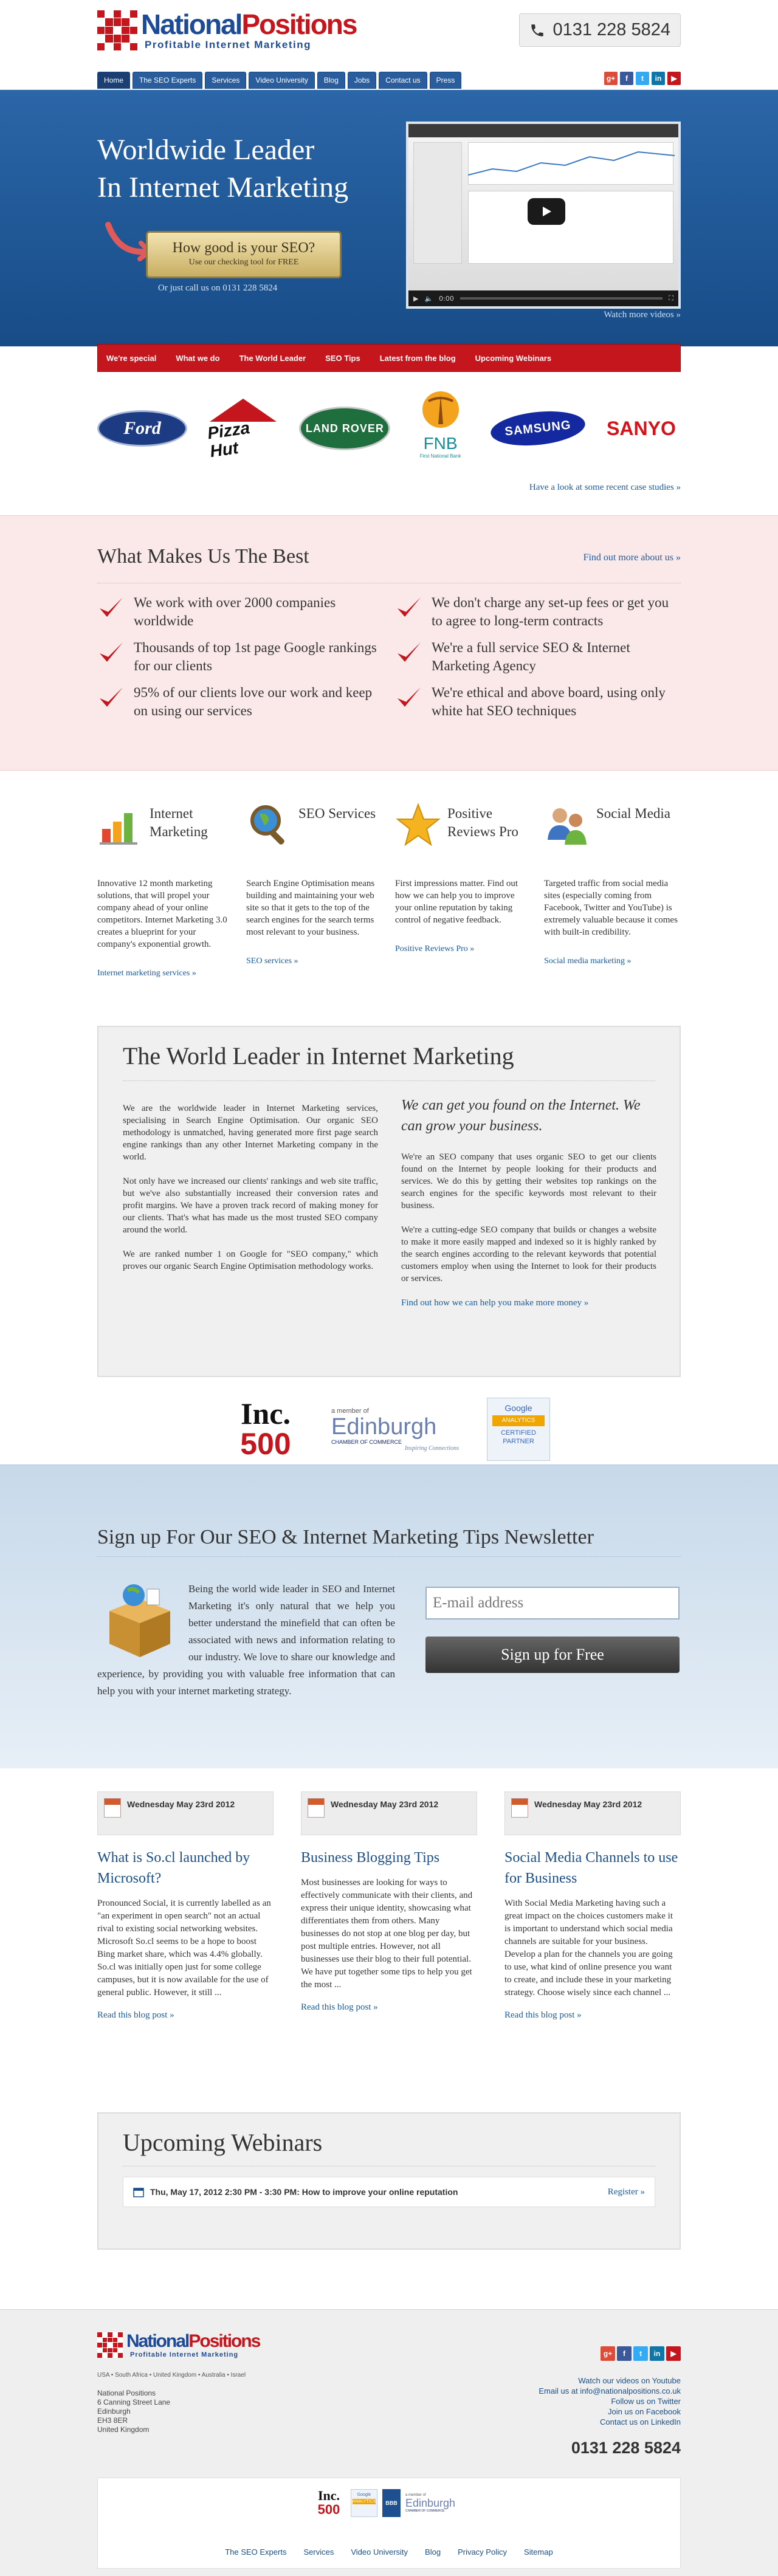  Describe the element at coordinates (632, 557) in the screenshot. I see `find-out-more-link: Find out more about us »` at that location.